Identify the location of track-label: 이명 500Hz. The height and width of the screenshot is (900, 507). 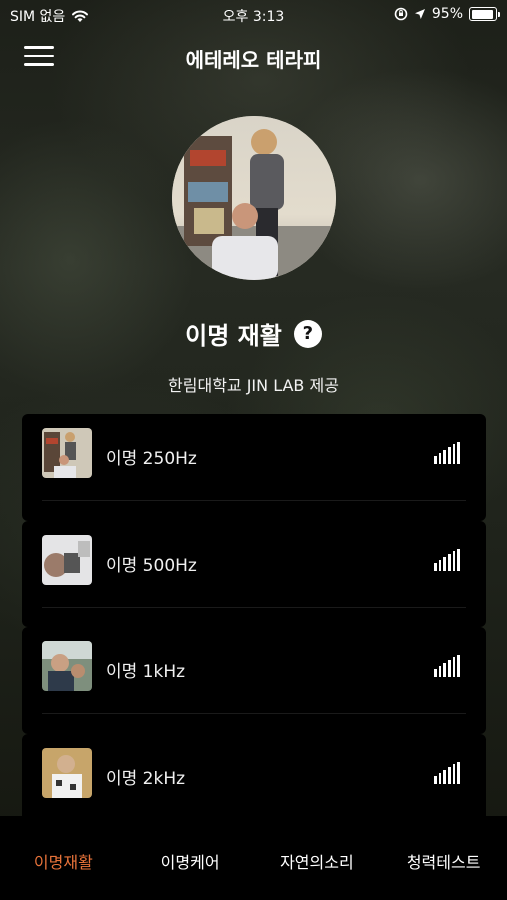
(151, 565).